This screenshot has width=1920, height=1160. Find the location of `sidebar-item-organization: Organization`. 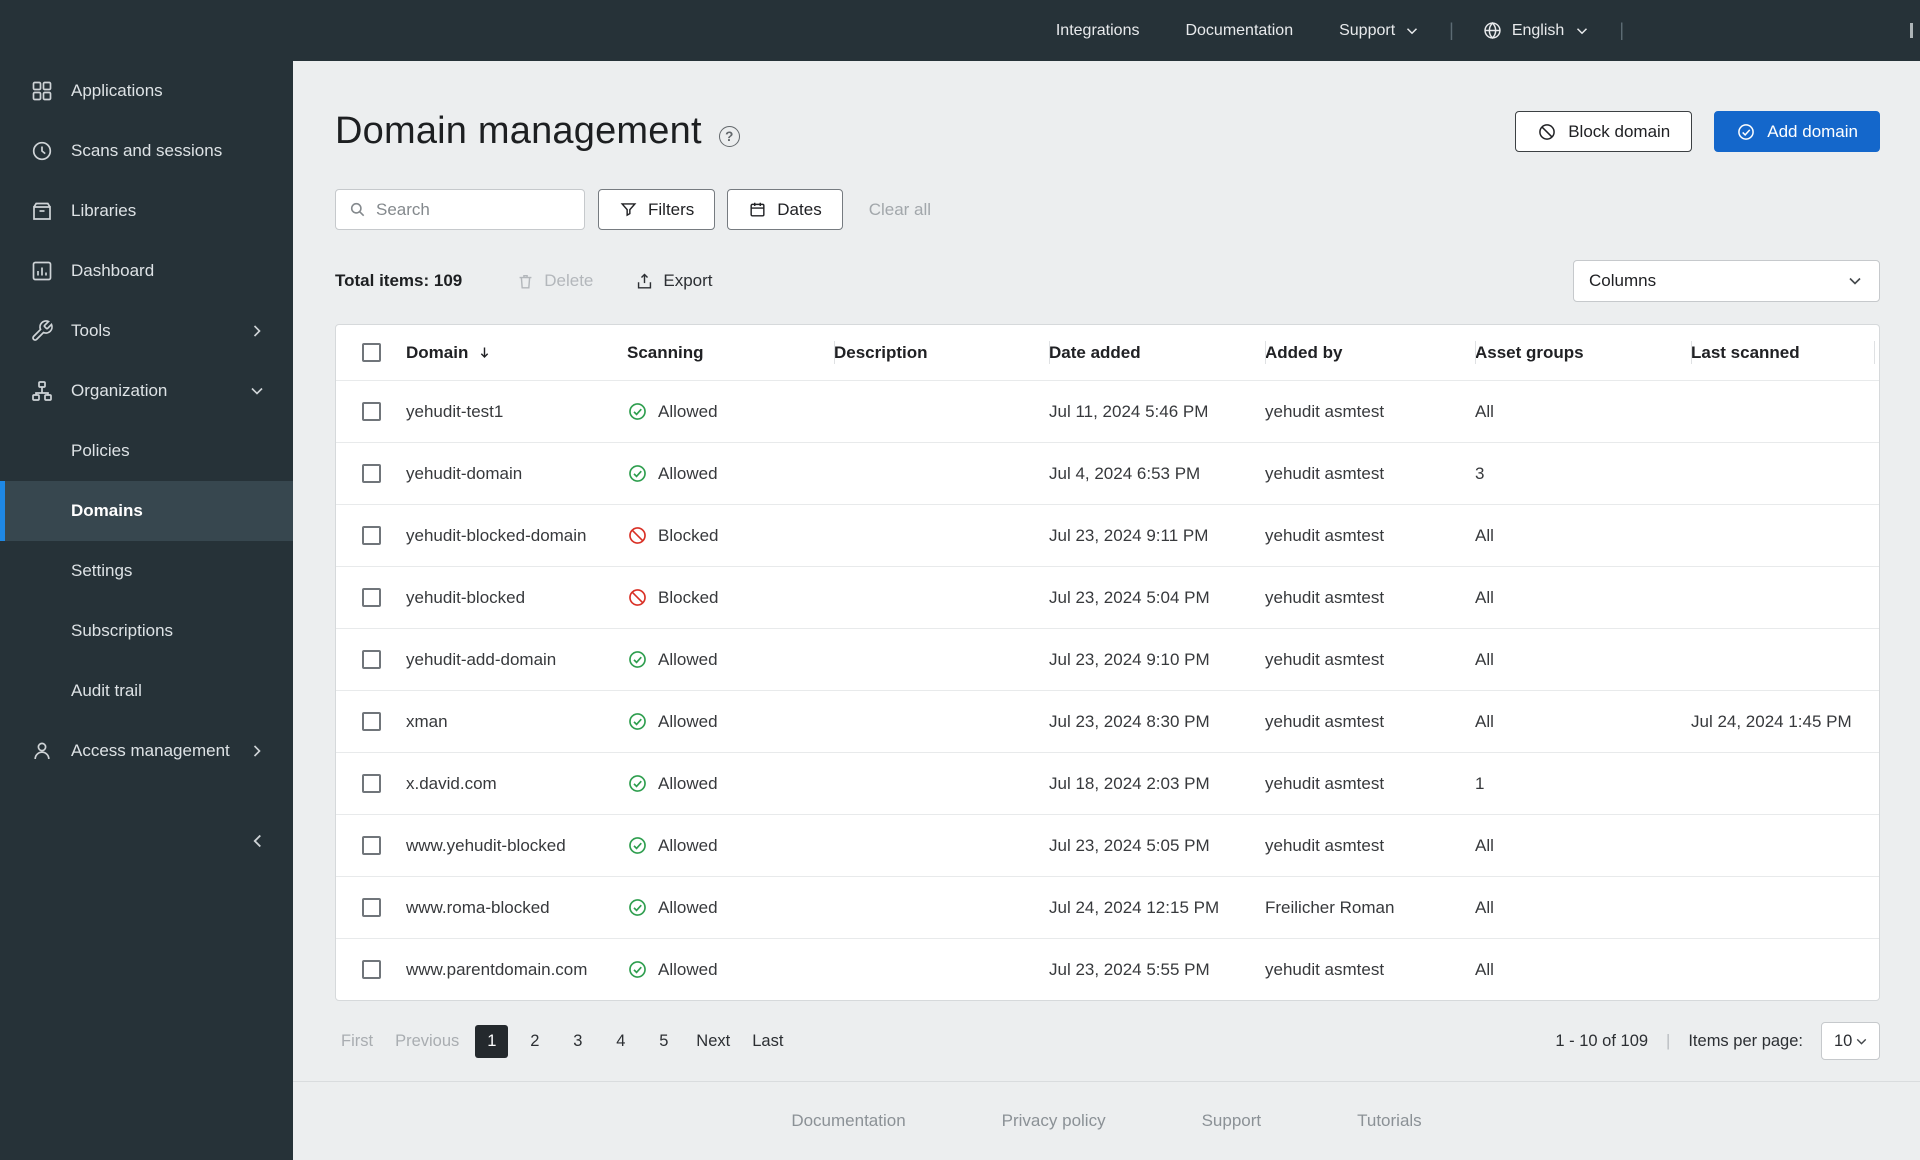

sidebar-item-organization: Organization is located at coordinates (146, 391).